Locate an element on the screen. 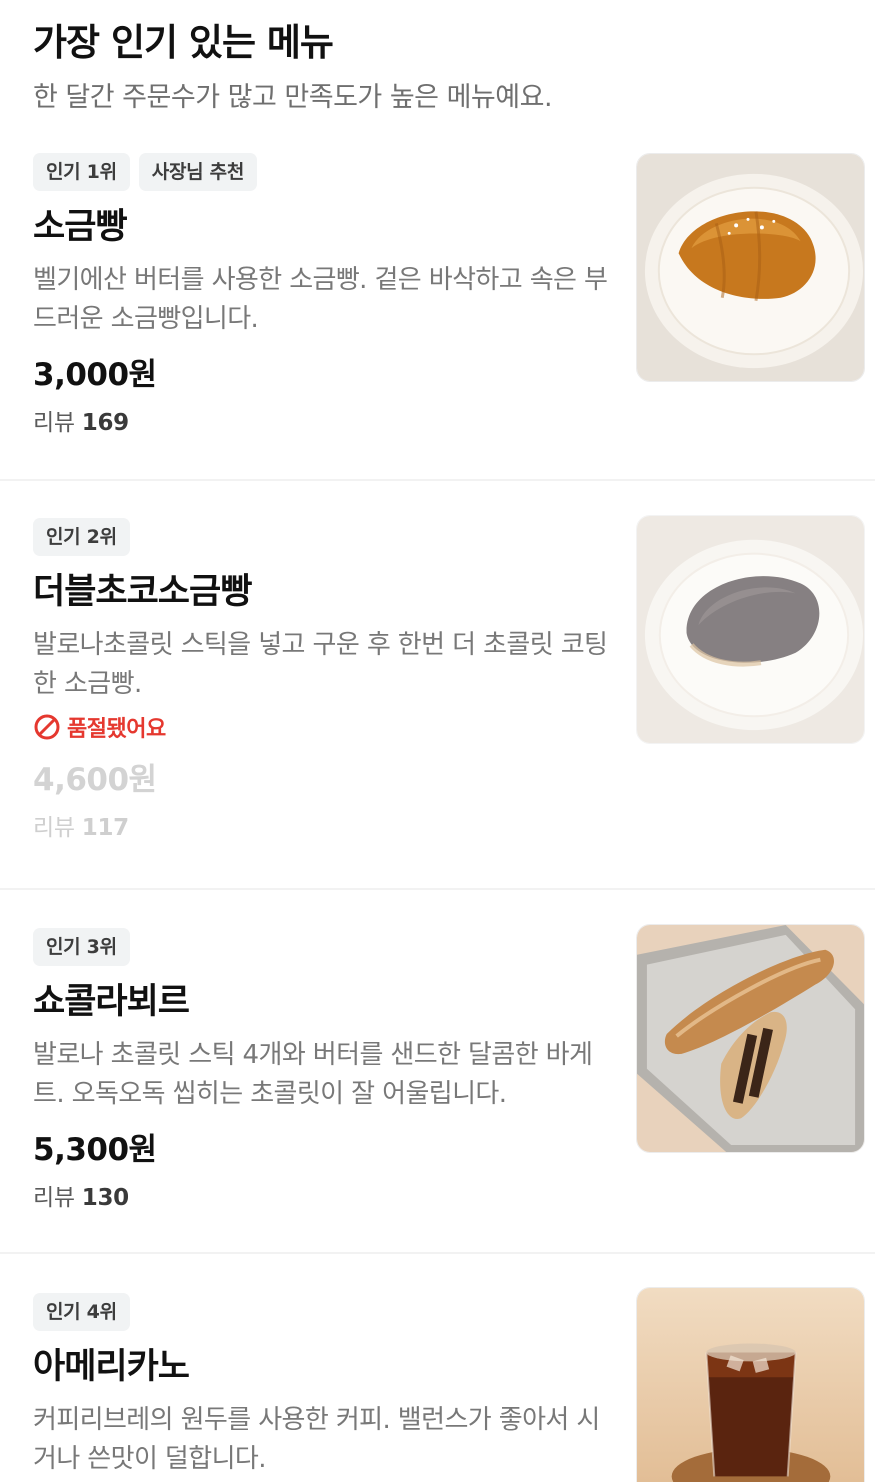  no-entry-icon is located at coordinates (47, 727).